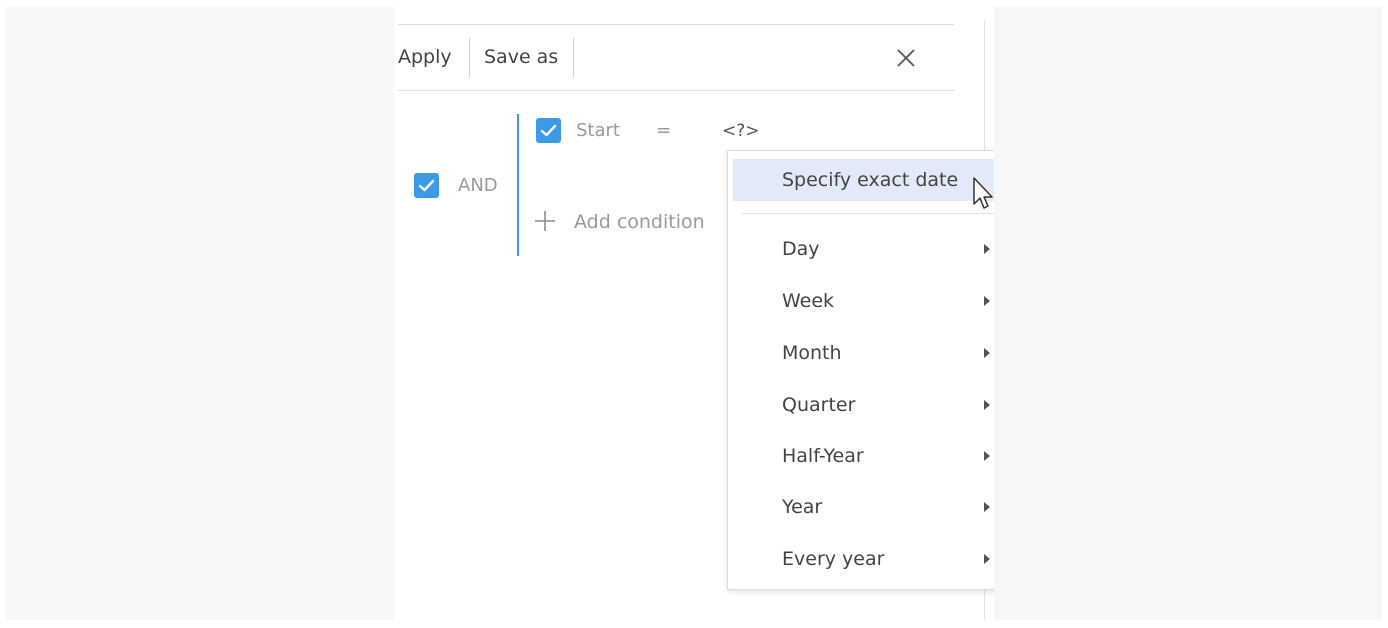 This screenshot has height=628, width=1388. What do you see at coordinates (741, 131) in the screenshot?
I see `condition-value: <?>` at bounding box center [741, 131].